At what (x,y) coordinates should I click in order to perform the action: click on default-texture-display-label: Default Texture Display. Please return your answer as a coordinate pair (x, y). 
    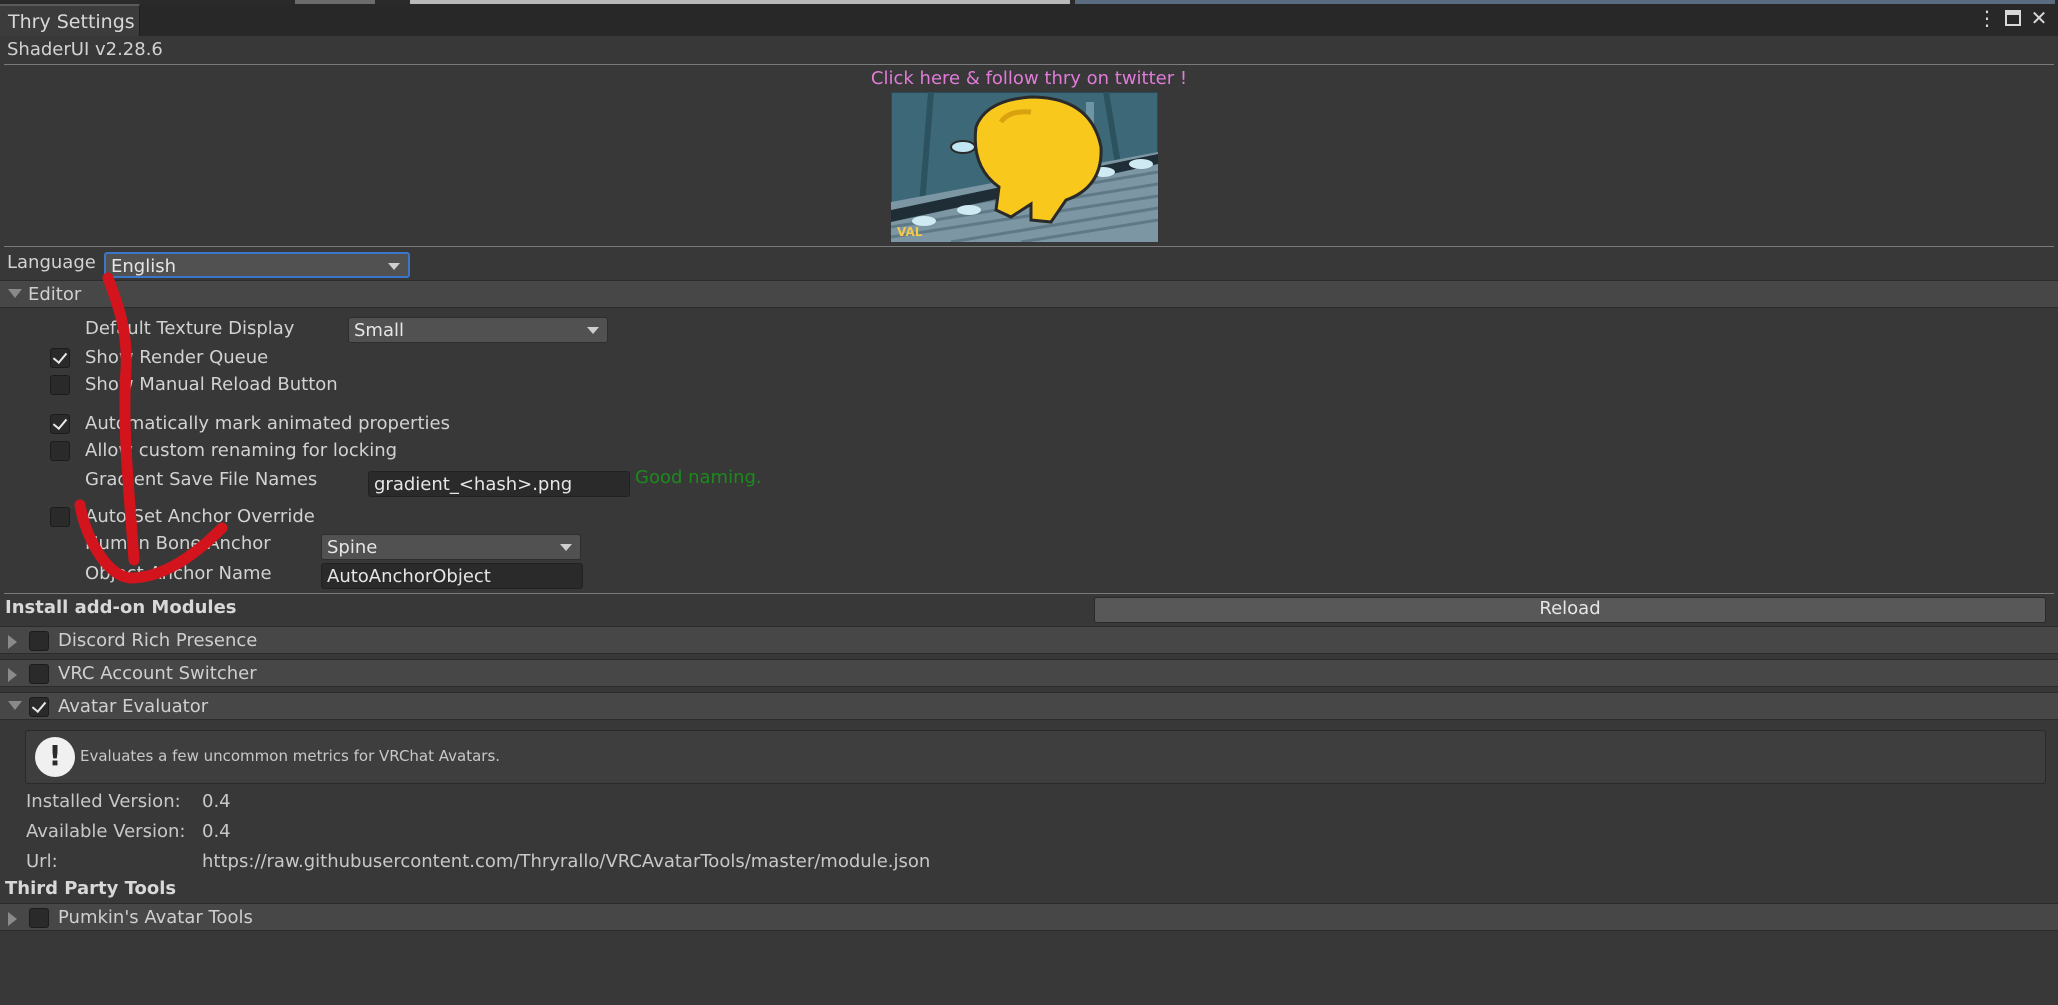
    Looking at the image, I should click on (190, 328).